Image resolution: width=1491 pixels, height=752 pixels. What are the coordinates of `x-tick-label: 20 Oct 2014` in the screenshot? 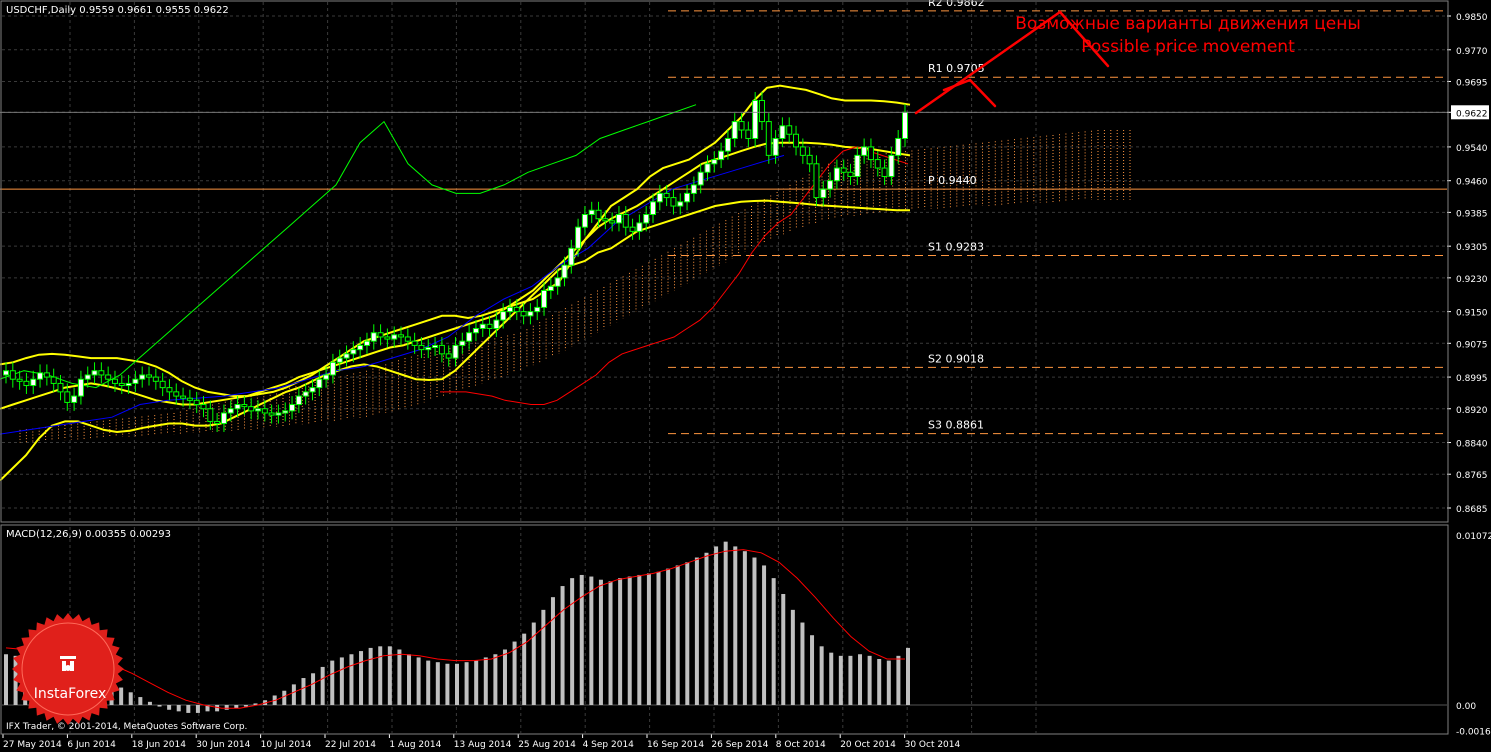 It's located at (868, 745).